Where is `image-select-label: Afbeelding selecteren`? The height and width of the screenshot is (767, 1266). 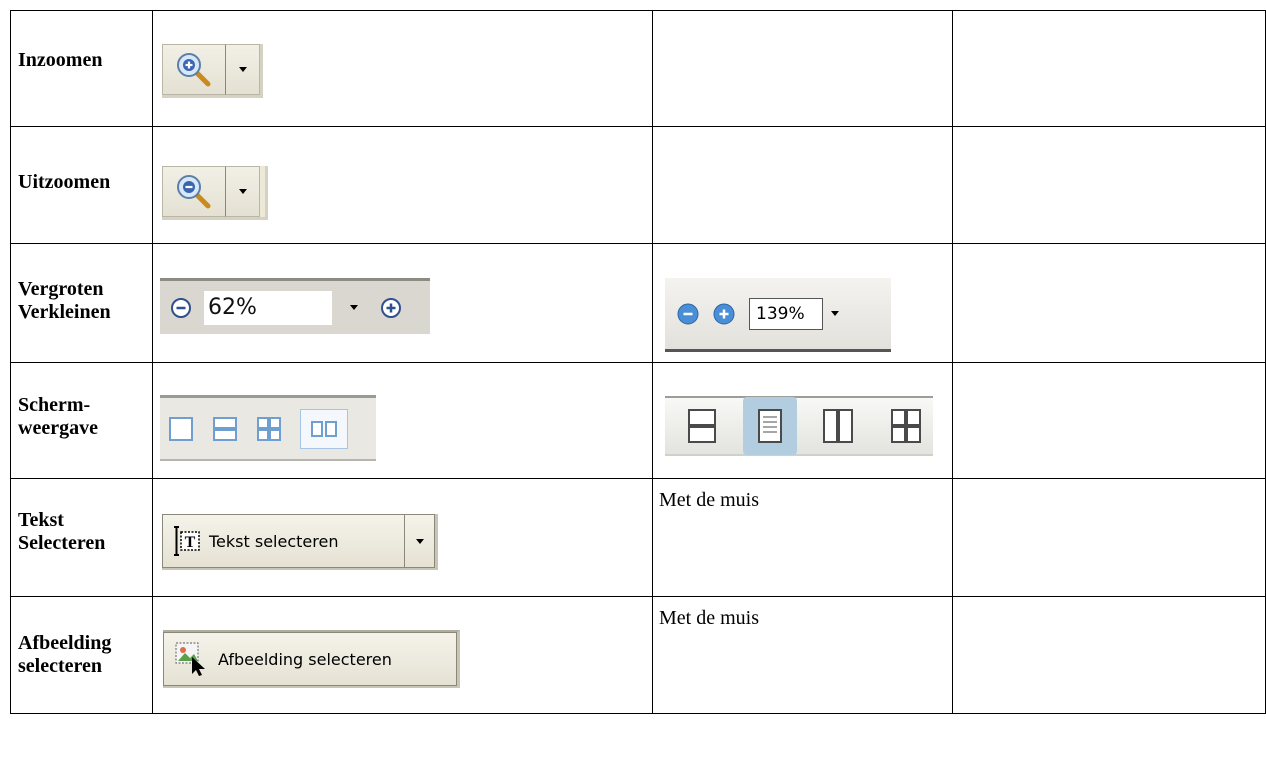 image-select-label: Afbeelding selecteren is located at coordinates (305, 659).